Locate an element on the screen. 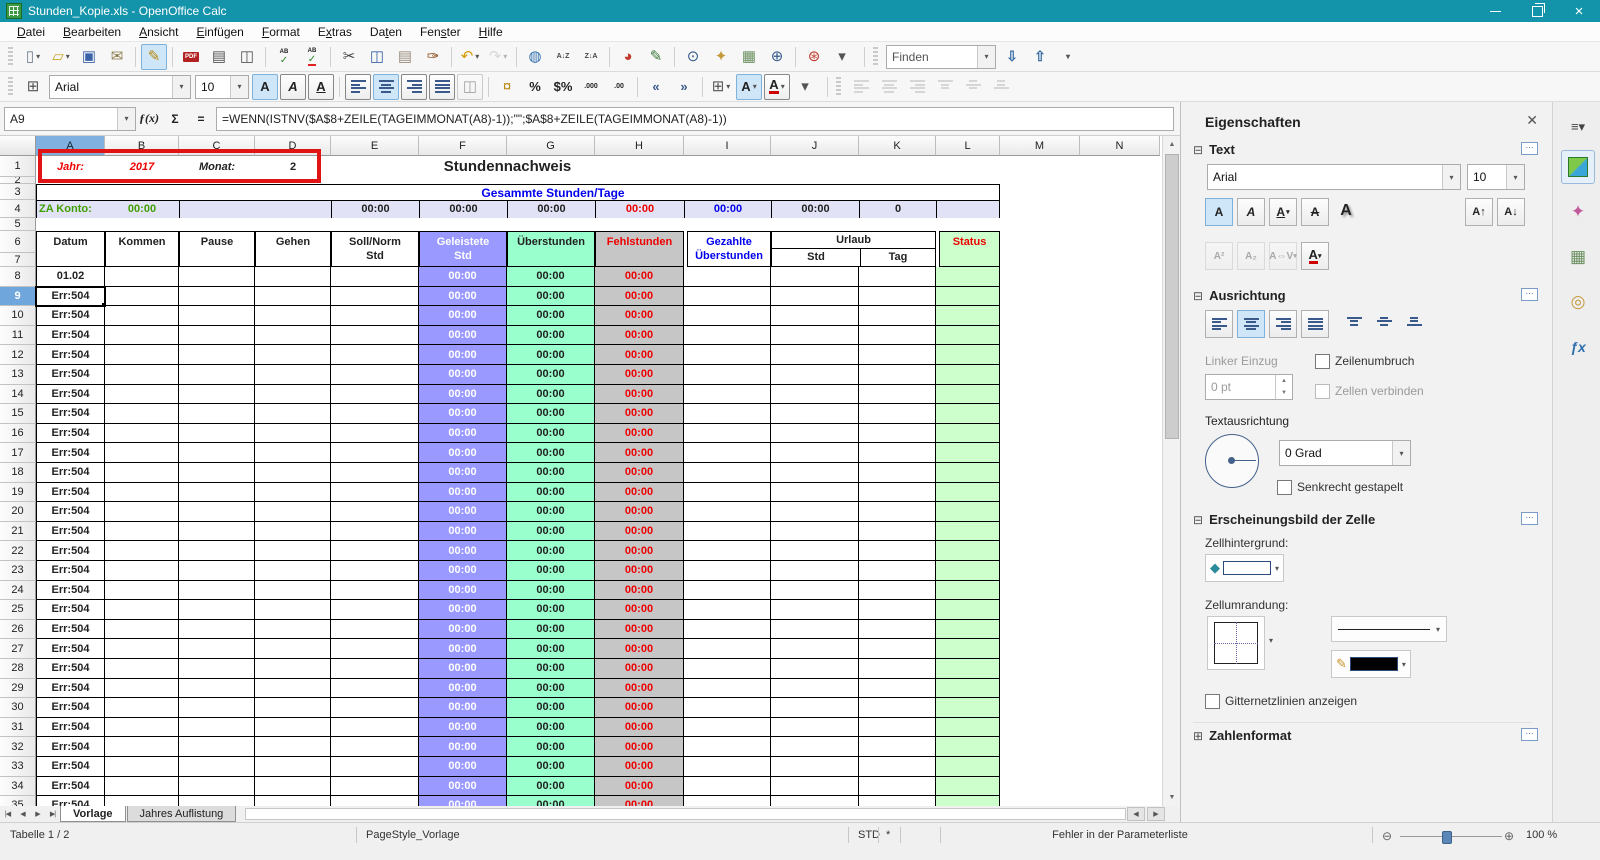 The width and height of the screenshot is (1600, 860). cell-h13: 00:00 is located at coordinates (639, 375).